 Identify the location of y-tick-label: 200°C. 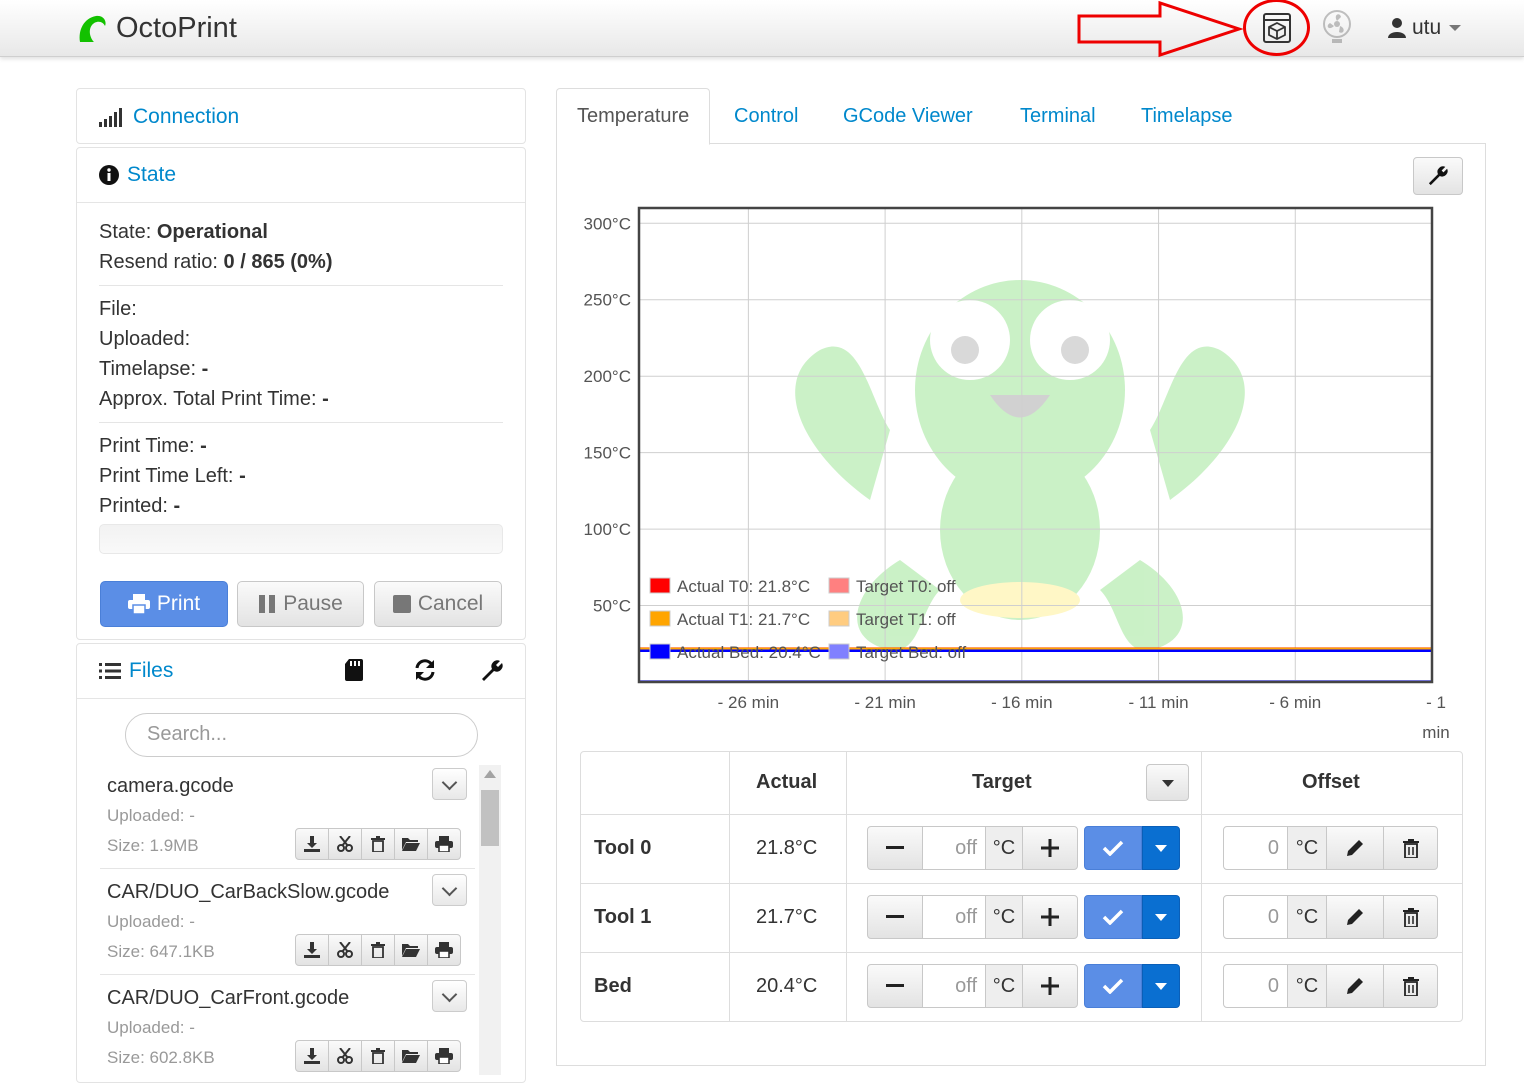
(607, 376).